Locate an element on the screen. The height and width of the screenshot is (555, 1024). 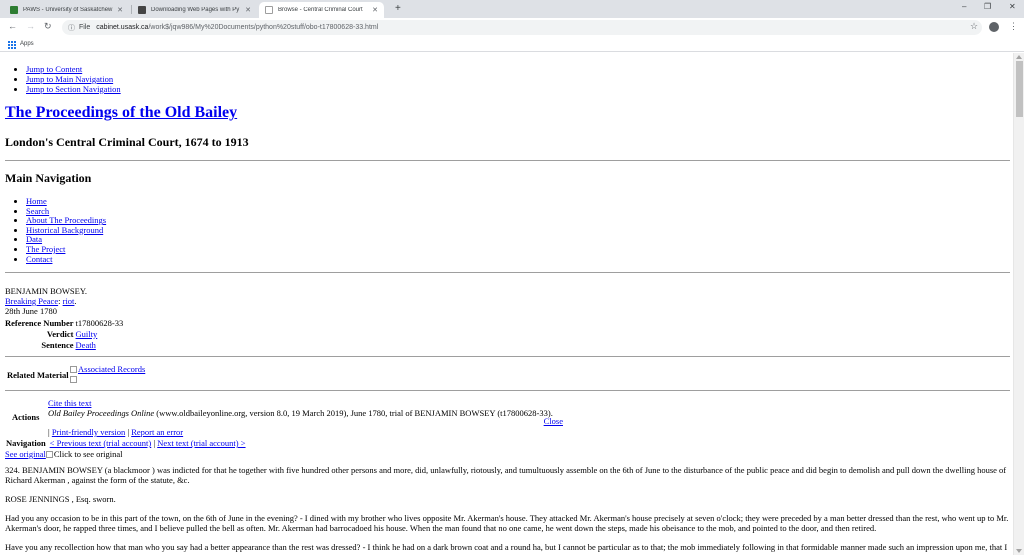
offence-period: . is located at coordinates (75, 301).